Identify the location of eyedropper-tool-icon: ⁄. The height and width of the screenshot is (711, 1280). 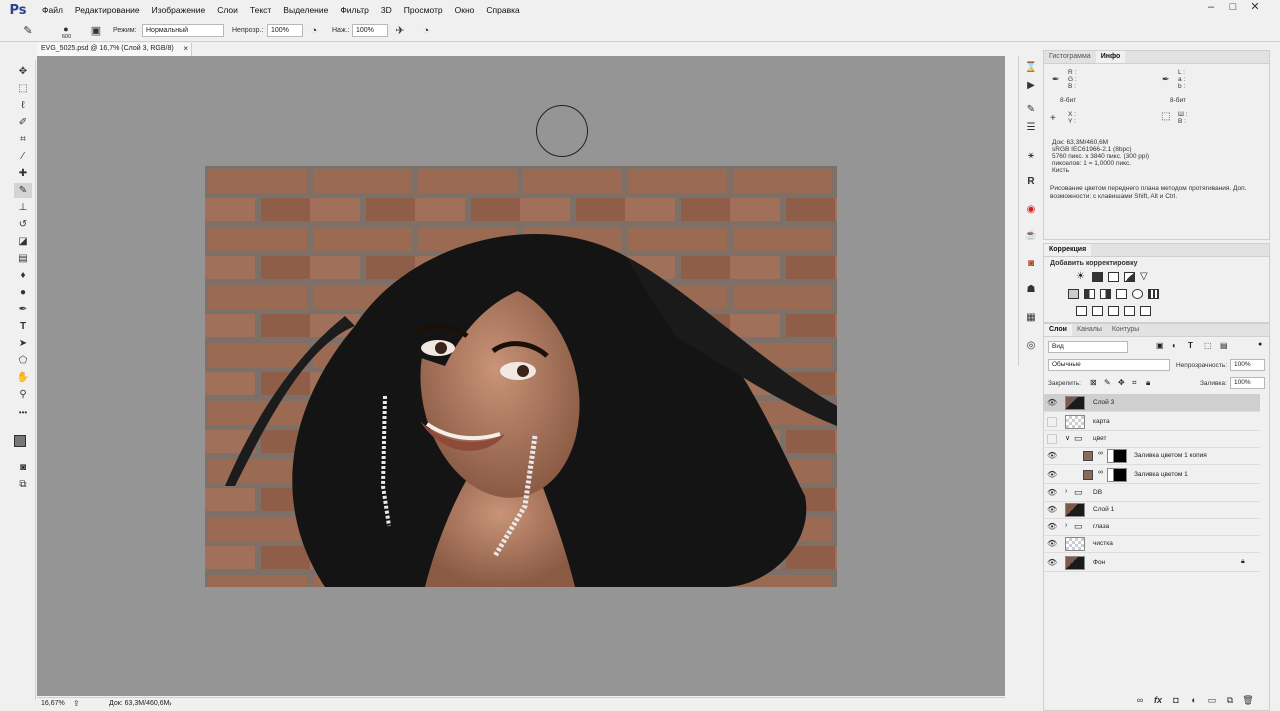
(23, 156).